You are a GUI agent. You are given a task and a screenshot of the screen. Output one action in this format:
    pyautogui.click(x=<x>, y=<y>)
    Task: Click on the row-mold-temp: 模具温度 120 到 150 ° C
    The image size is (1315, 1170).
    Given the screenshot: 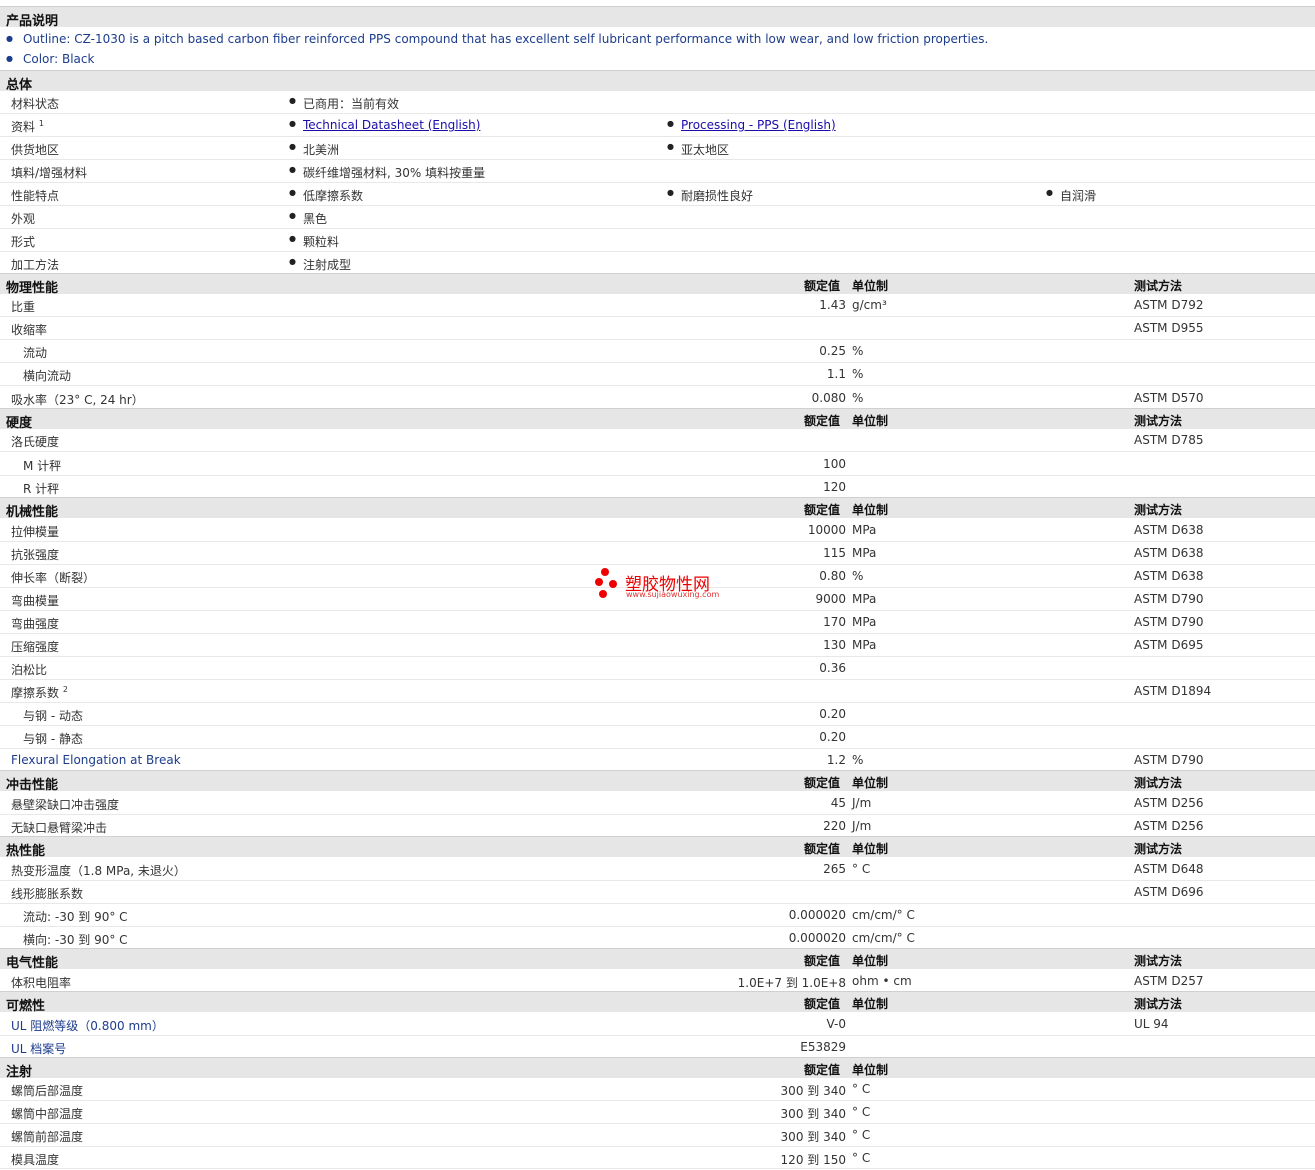 What is the action you would take?
    pyautogui.click(x=657, y=1158)
    